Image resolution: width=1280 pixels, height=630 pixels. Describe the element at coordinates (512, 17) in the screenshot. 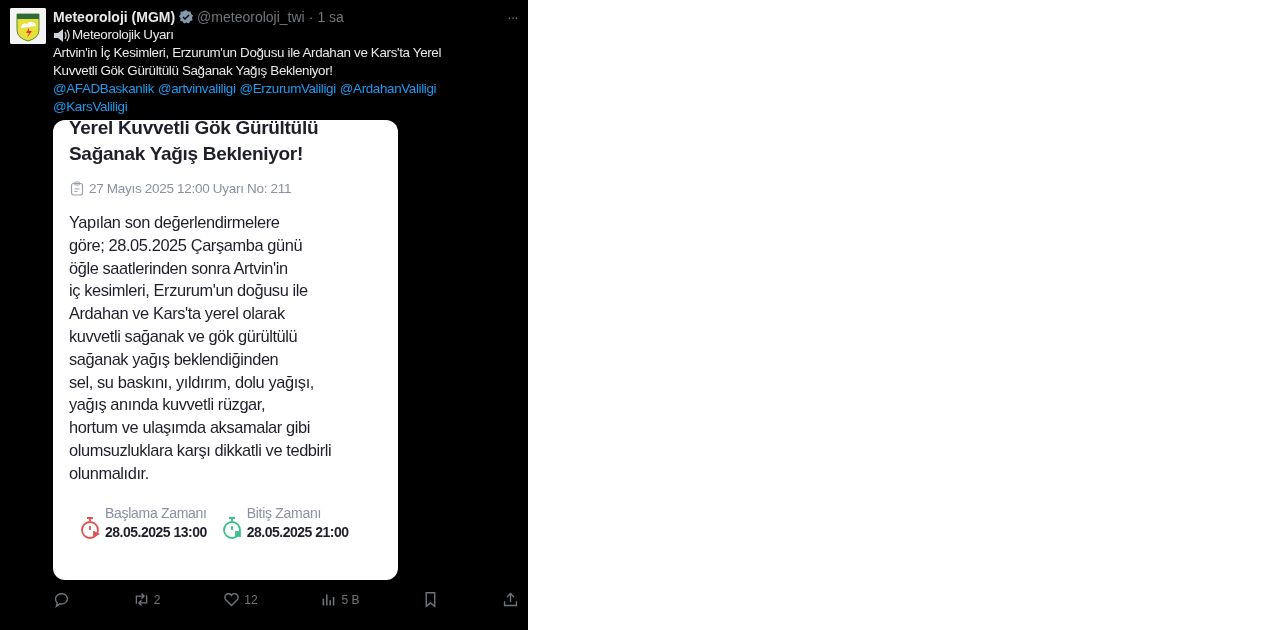

I see `more-button: ···` at that location.